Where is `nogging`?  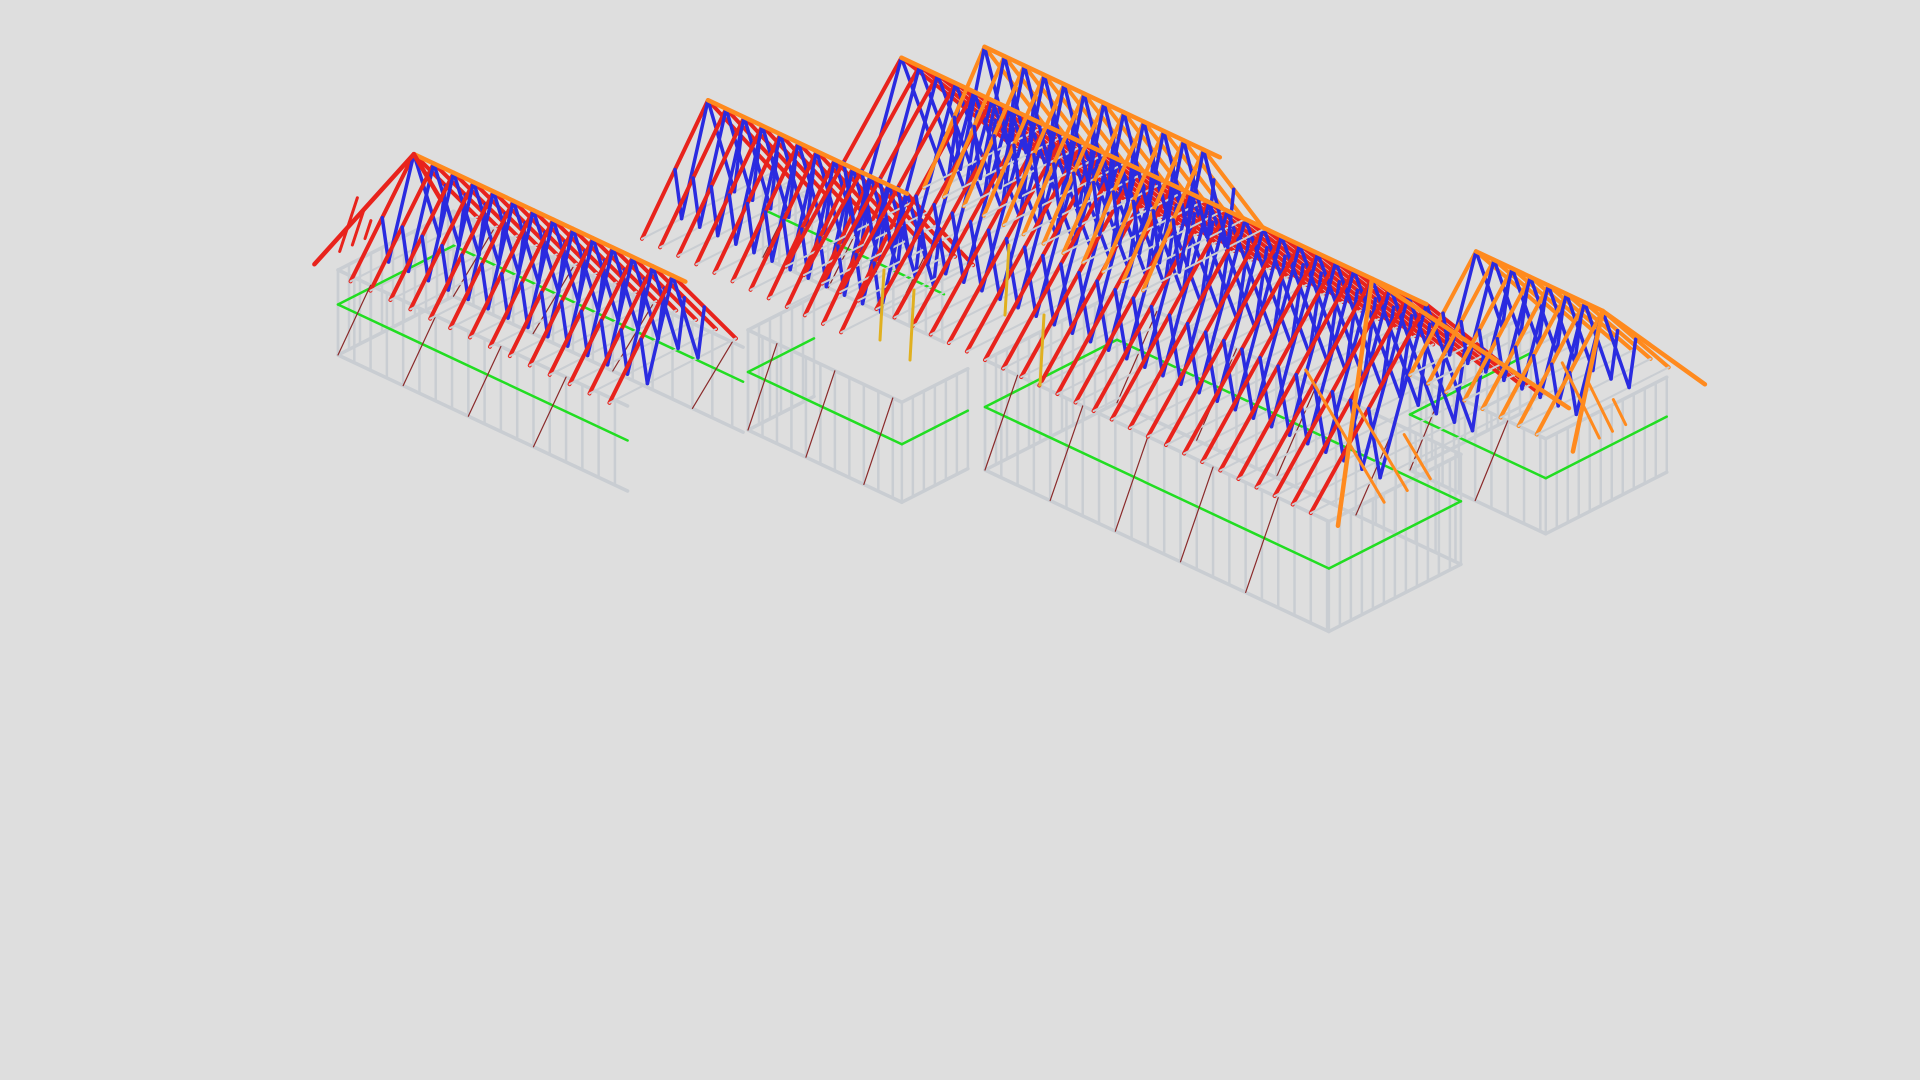 nogging is located at coordinates (1606, 447).